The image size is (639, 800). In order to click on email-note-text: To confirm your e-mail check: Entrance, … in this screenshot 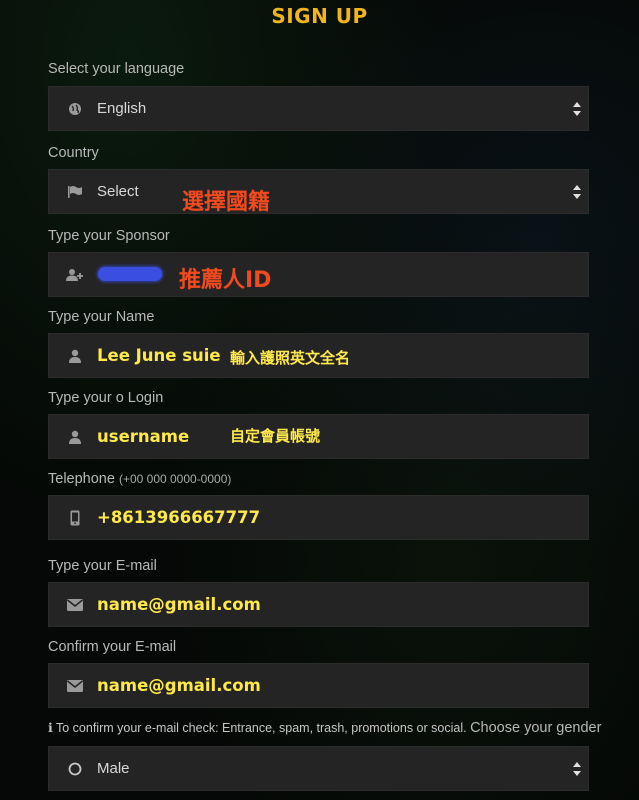, I will do `click(261, 728)`.